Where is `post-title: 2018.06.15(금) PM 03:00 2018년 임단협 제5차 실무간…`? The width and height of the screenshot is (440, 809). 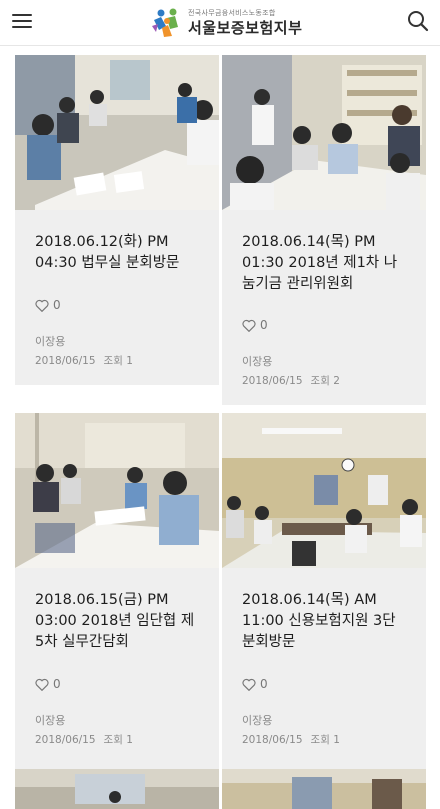
post-title: 2018.06.15(금) PM 03:00 2018년 임단협 제5차 실무간… is located at coordinates (115, 621).